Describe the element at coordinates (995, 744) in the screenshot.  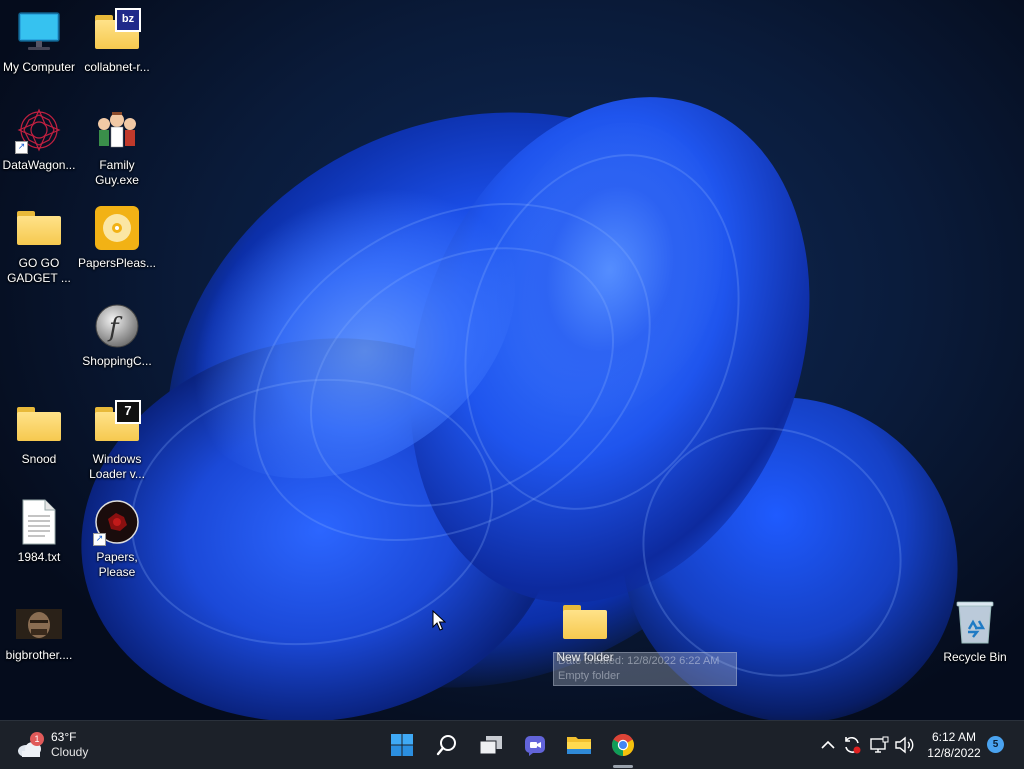
I see `notification-count-badge: 5` at that location.